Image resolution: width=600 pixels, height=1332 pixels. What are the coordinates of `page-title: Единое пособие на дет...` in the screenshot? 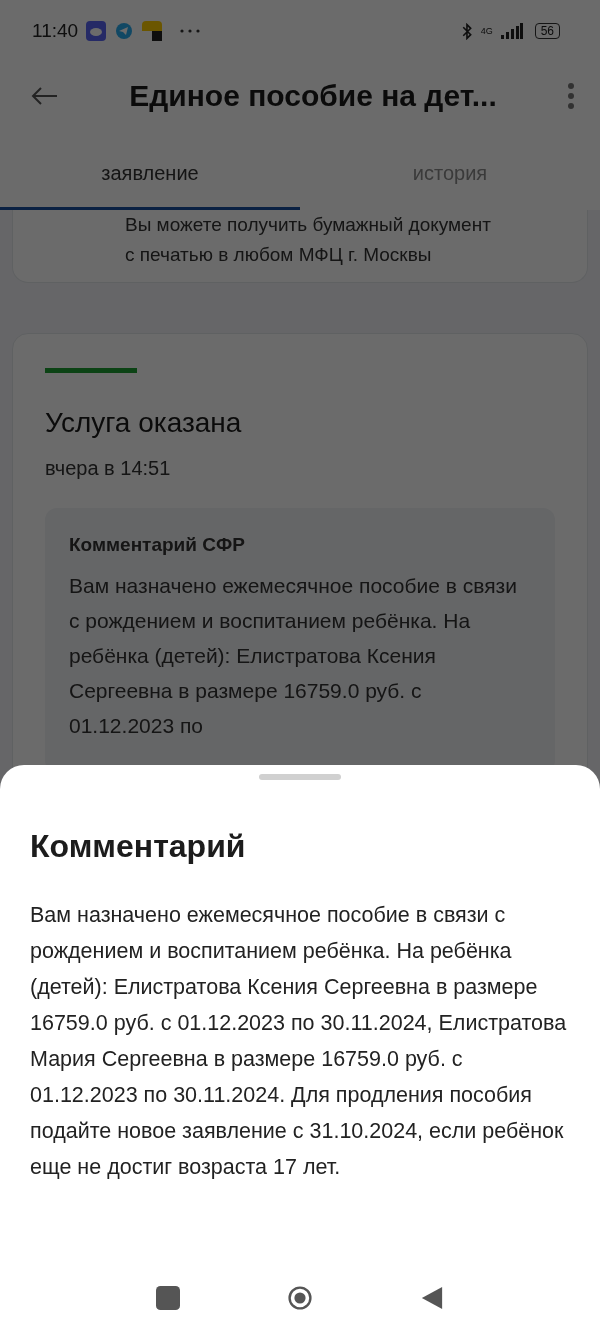 It's located at (313, 96).